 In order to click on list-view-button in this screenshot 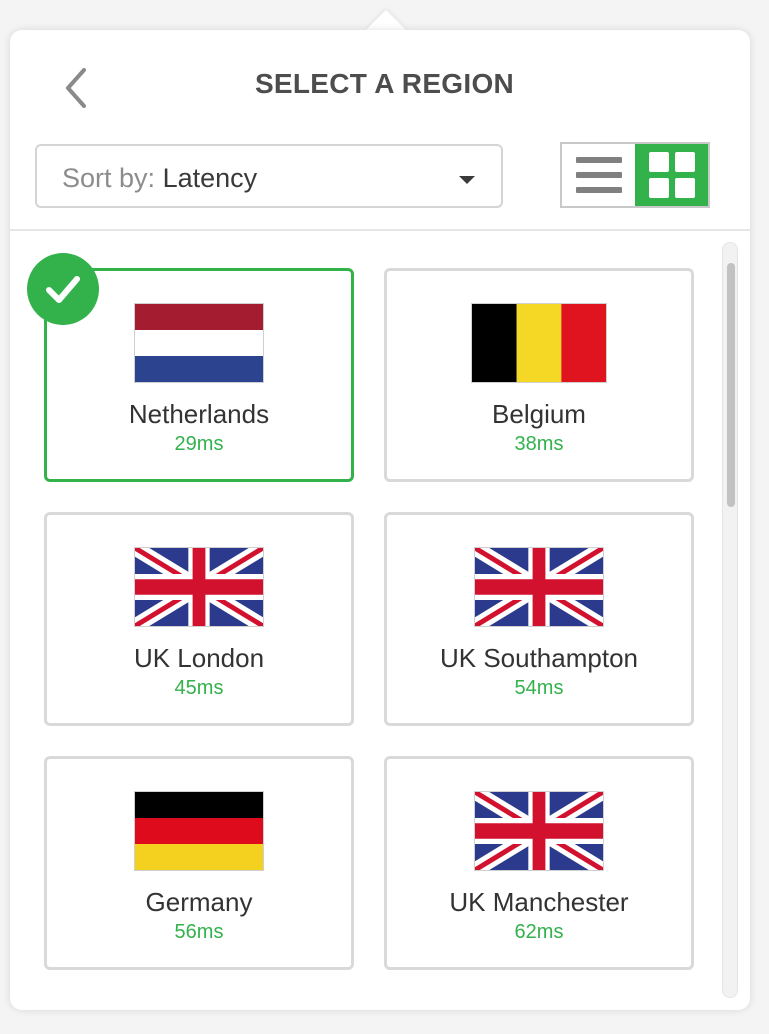, I will do `click(598, 175)`.